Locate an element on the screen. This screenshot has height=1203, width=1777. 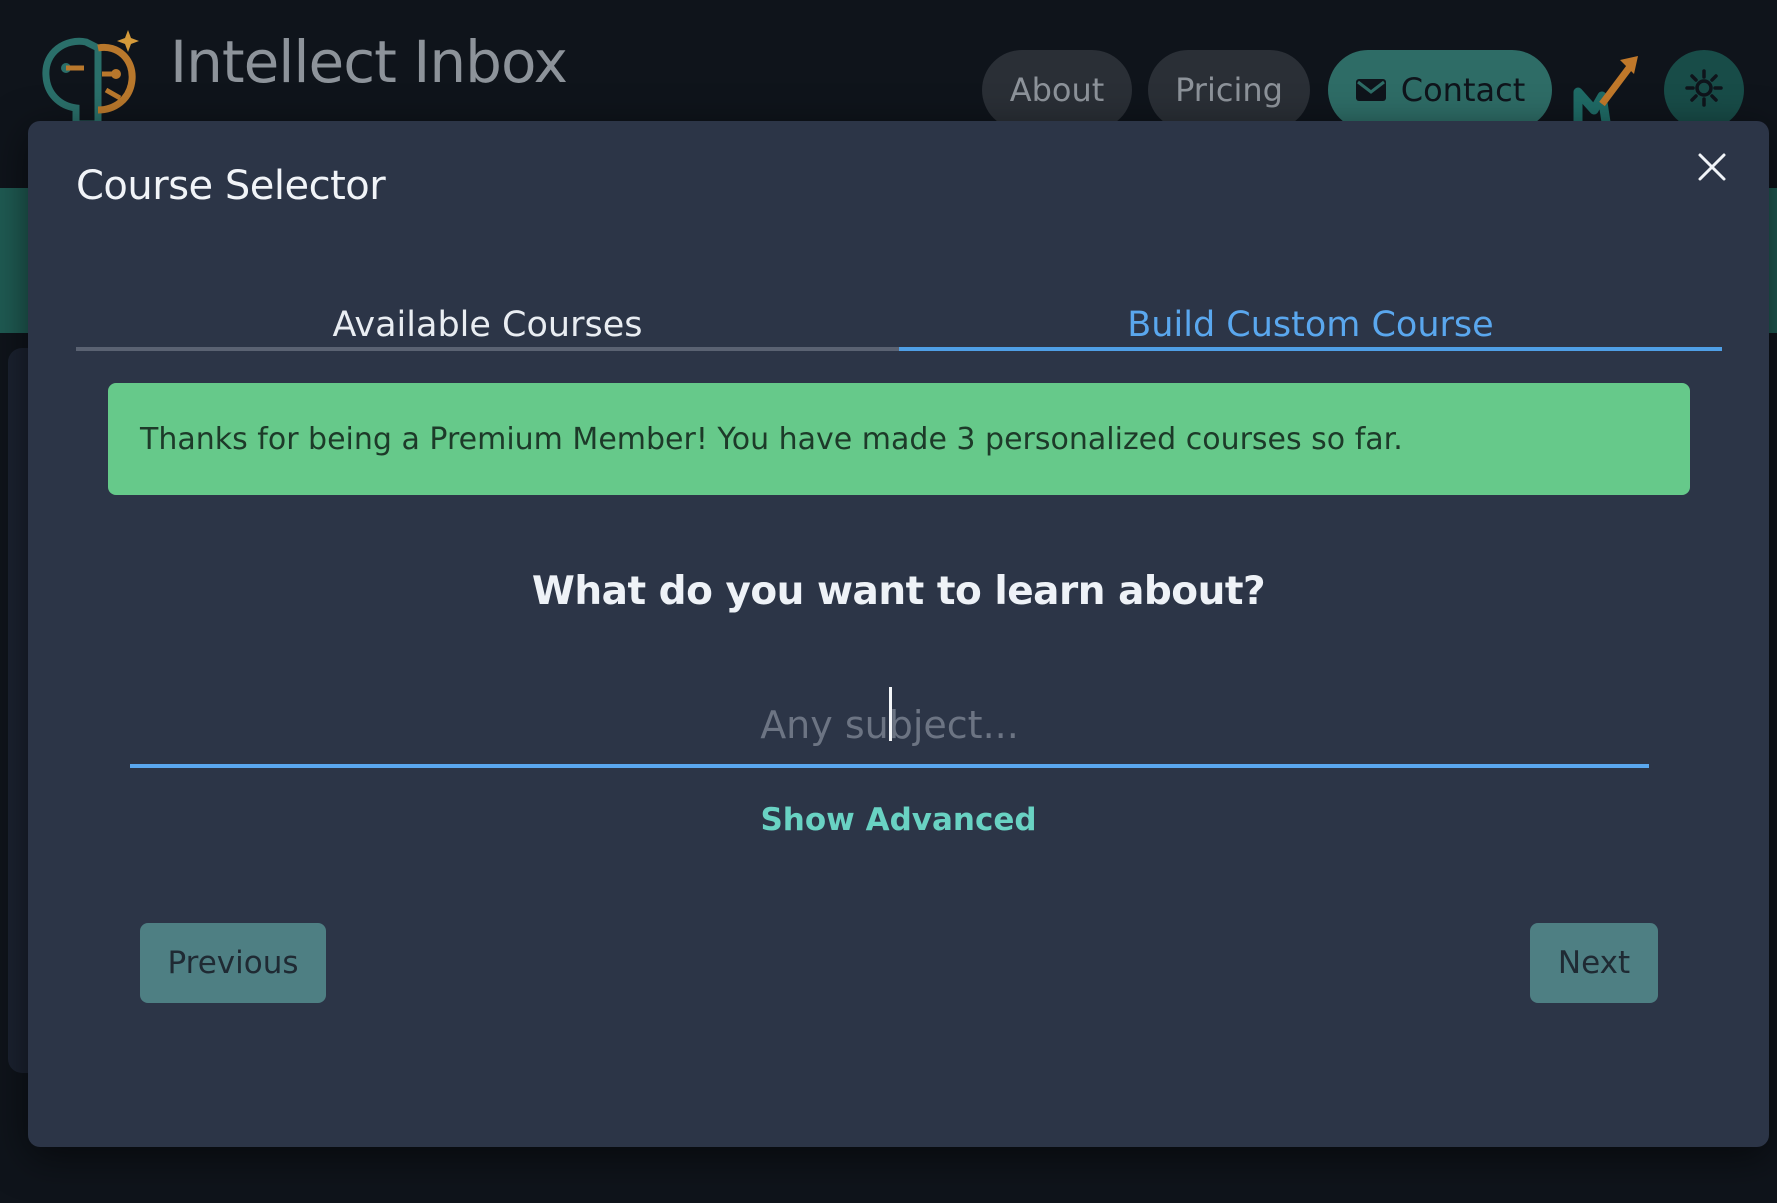
nav-pricing-button: Pricing is located at coordinates (1229, 90).